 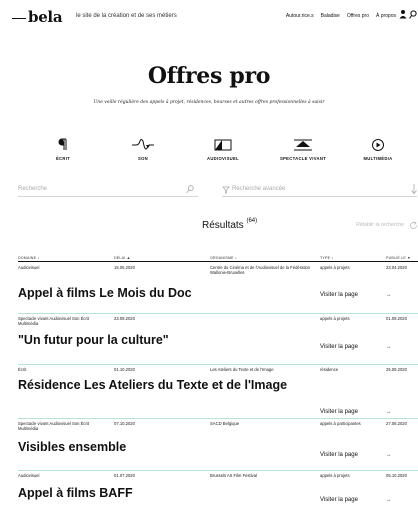 I want to click on site-tagline: le site de la création et de ses métiers, so click(x=126, y=16).